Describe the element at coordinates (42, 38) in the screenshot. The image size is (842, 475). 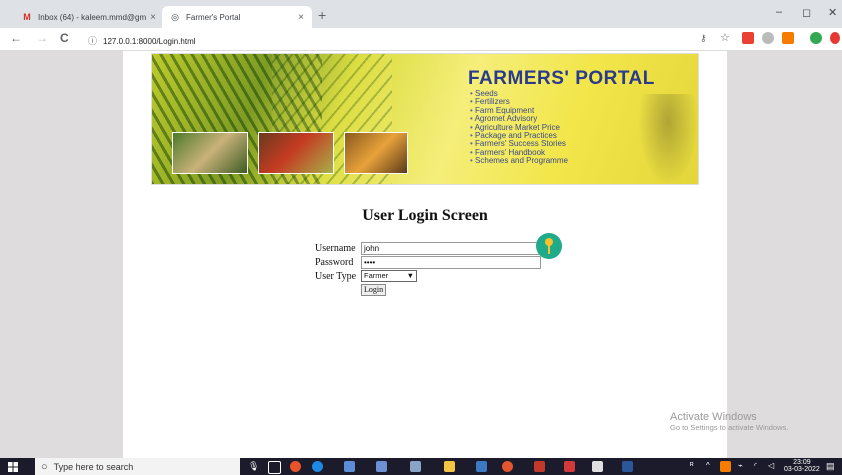
I see `forward-button: →` at that location.